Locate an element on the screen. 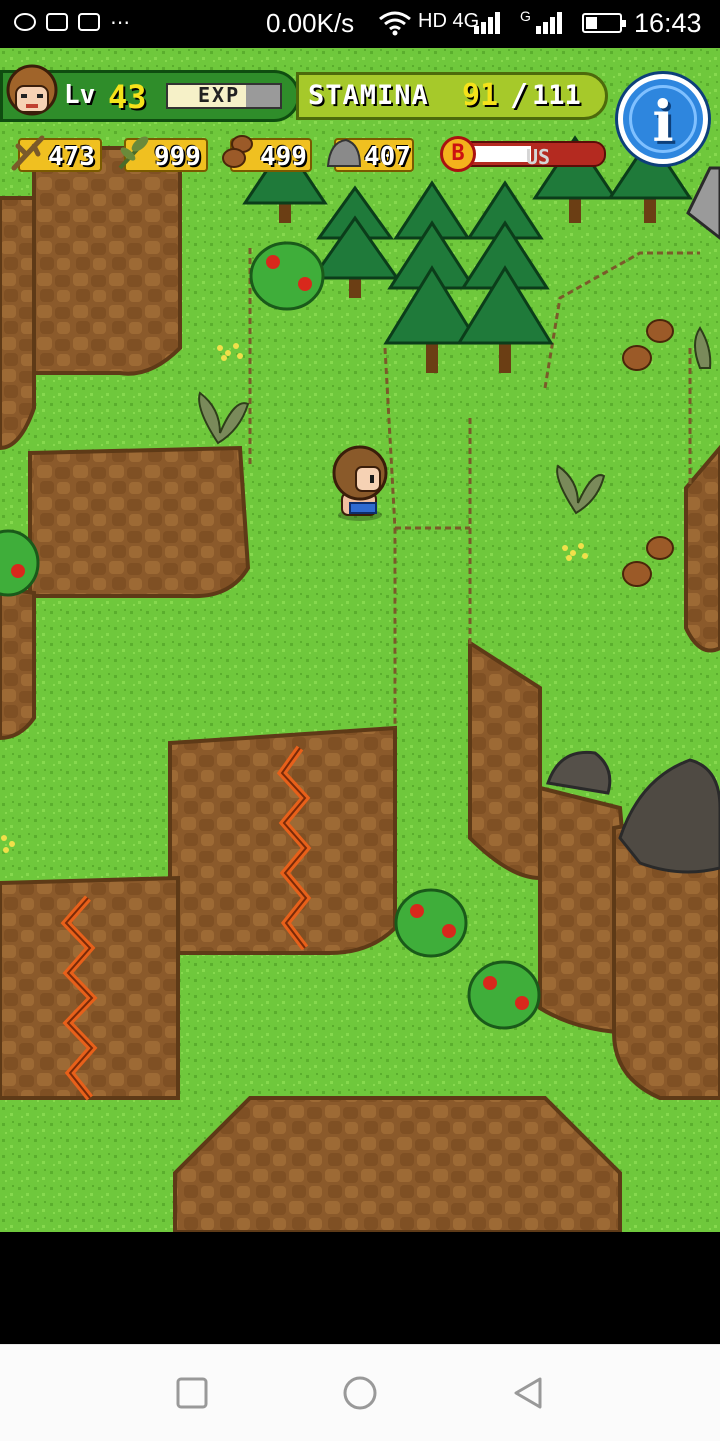 The width and height of the screenshot is (720, 1441). level-label: Lv is located at coordinates (80, 95).